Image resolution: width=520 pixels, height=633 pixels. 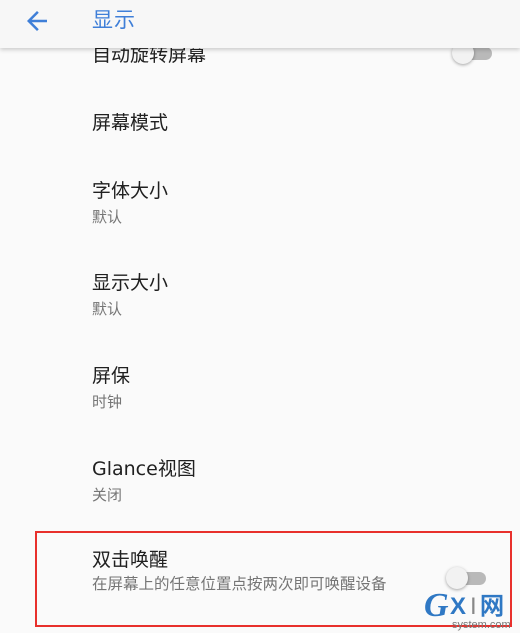 I want to click on page-title: 显示, so click(x=114, y=20).